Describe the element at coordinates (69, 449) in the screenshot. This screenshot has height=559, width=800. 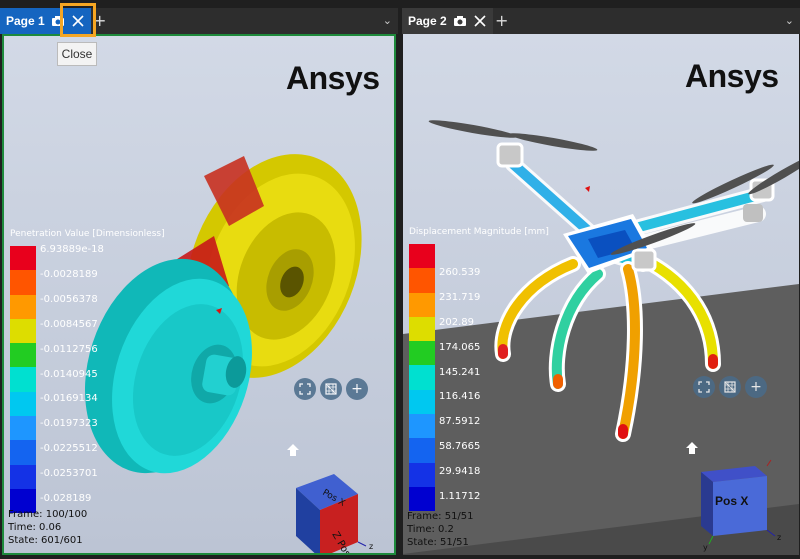
I see `legend-label: -0.0225512` at that location.